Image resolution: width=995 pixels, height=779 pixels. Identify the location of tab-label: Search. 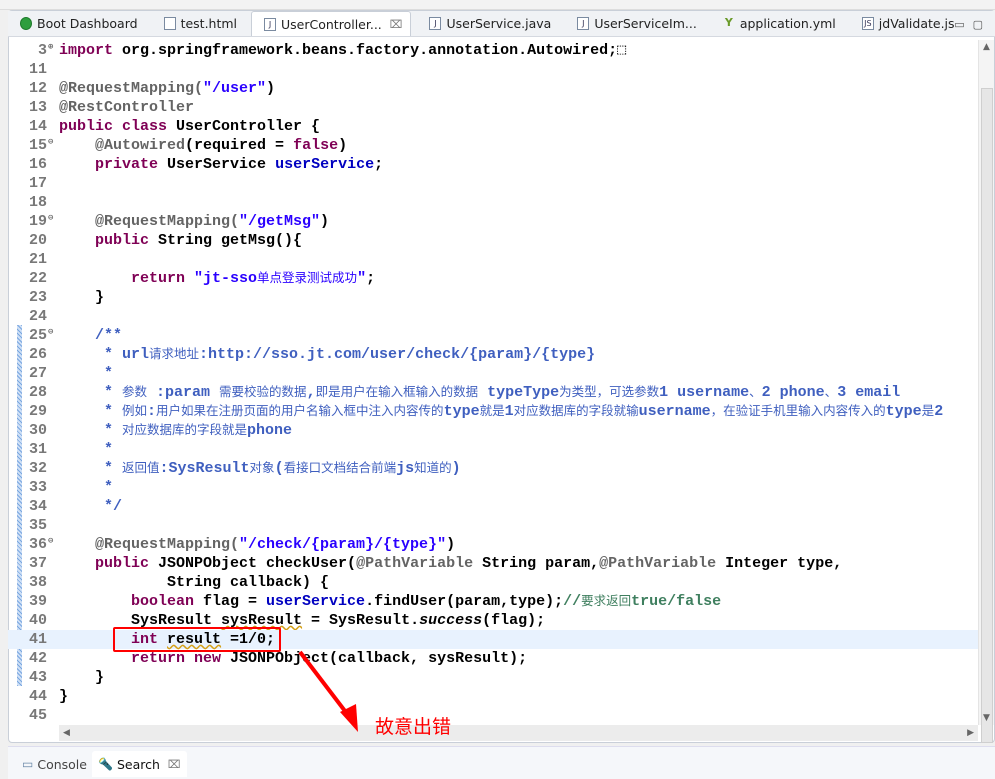
(138, 764).